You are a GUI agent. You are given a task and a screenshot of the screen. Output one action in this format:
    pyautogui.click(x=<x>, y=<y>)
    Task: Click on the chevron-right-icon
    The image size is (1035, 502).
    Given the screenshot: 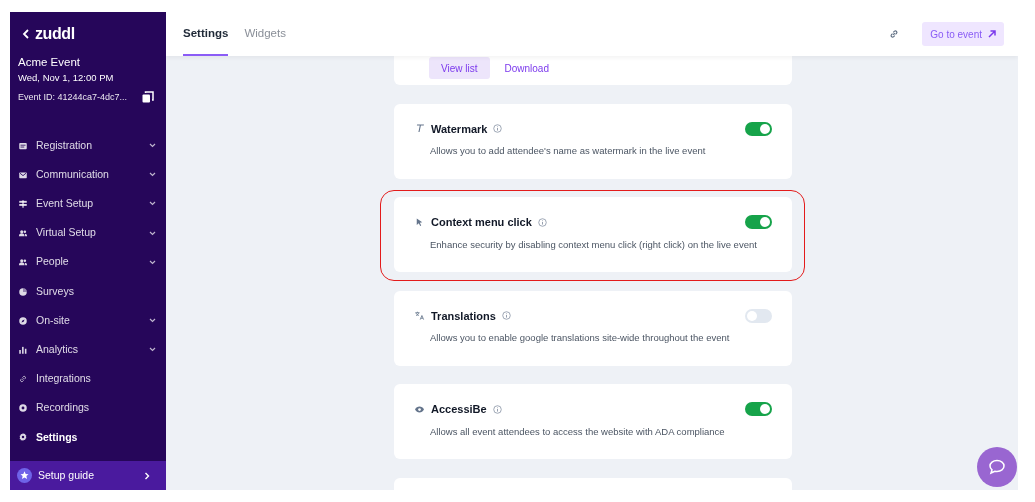 What is the action you would take?
    pyautogui.click(x=147, y=475)
    